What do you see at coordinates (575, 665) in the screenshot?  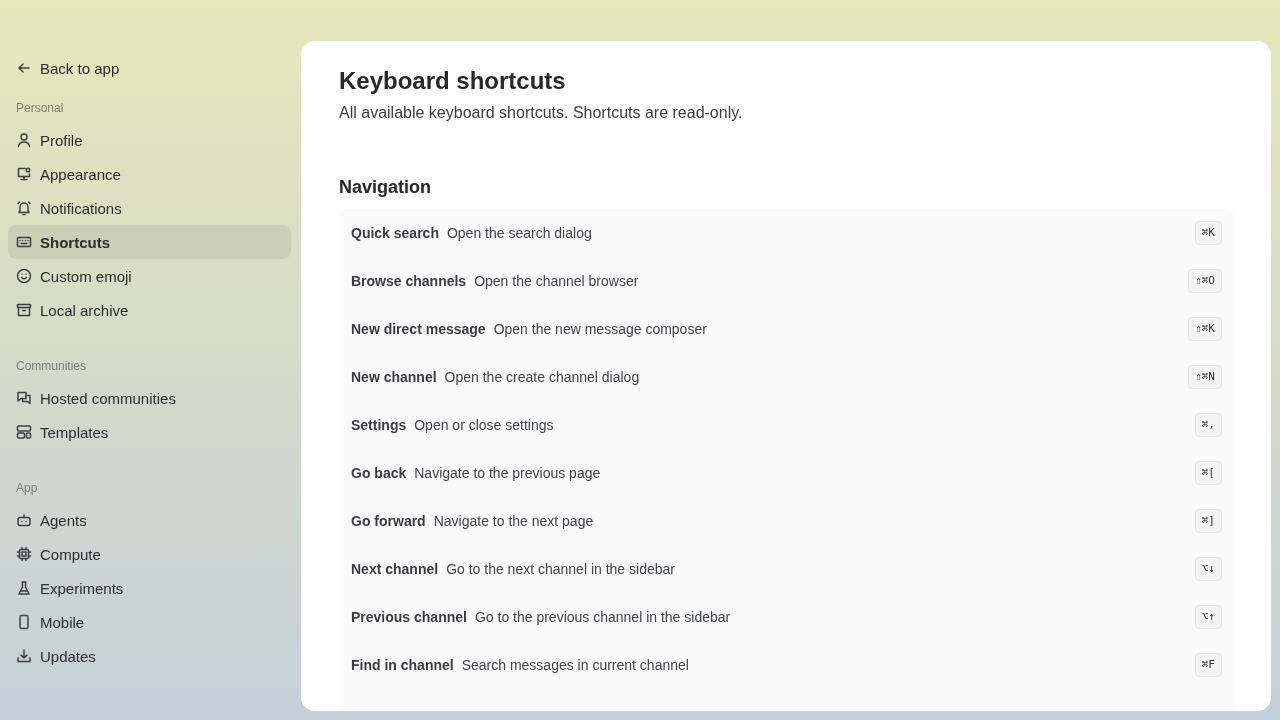 I see `shortcut-description: Search messages in current channel` at bounding box center [575, 665].